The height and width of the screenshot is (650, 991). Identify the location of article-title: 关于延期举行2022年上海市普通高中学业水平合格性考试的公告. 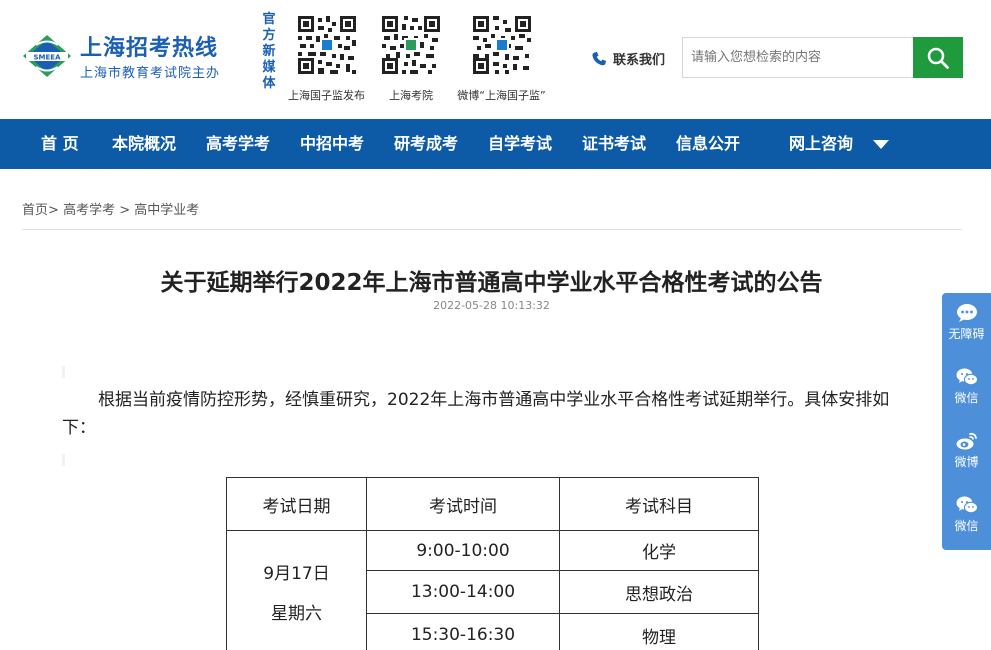
(491, 283).